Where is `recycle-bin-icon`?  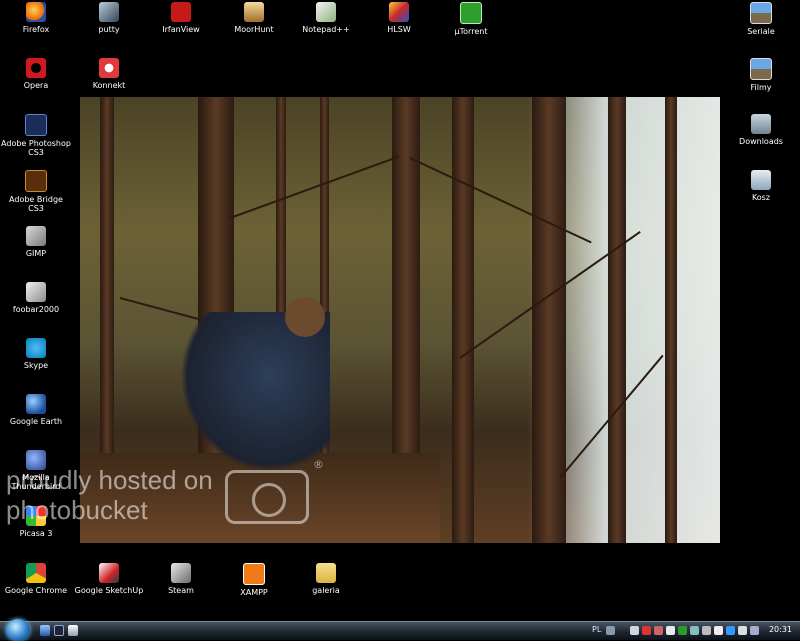
recycle-bin-icon is located at coordinates (761, 180).